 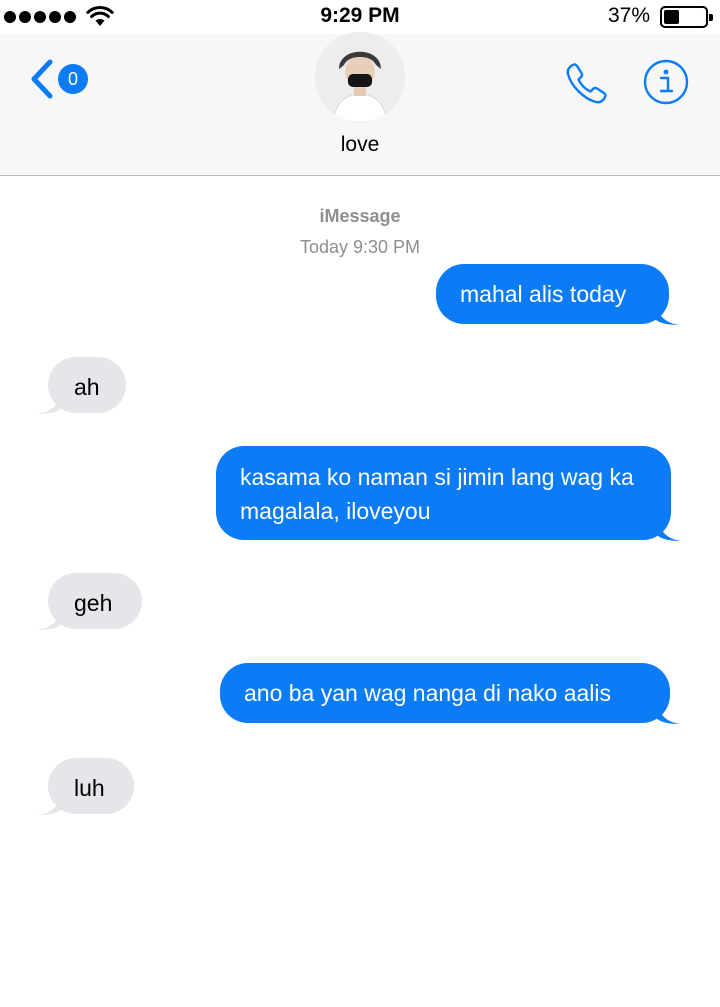 I want to click on unread-count-badge: 0, so click(x=73, y=79).